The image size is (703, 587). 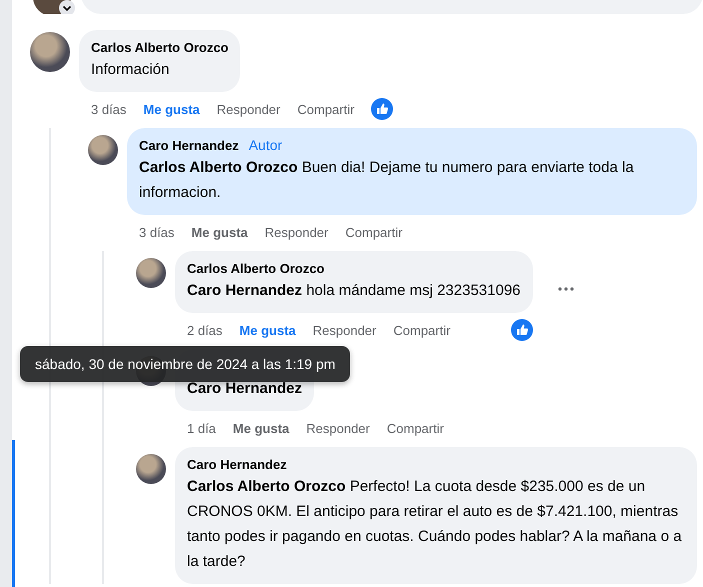 What do you see at coordinates (387, 180) in the screenshot?
I see `comment-text: Carlos Alberto Orozco Buen dia! Dejame tu numero para enviarte toda la informacion.` at bounding box center [387, 180].